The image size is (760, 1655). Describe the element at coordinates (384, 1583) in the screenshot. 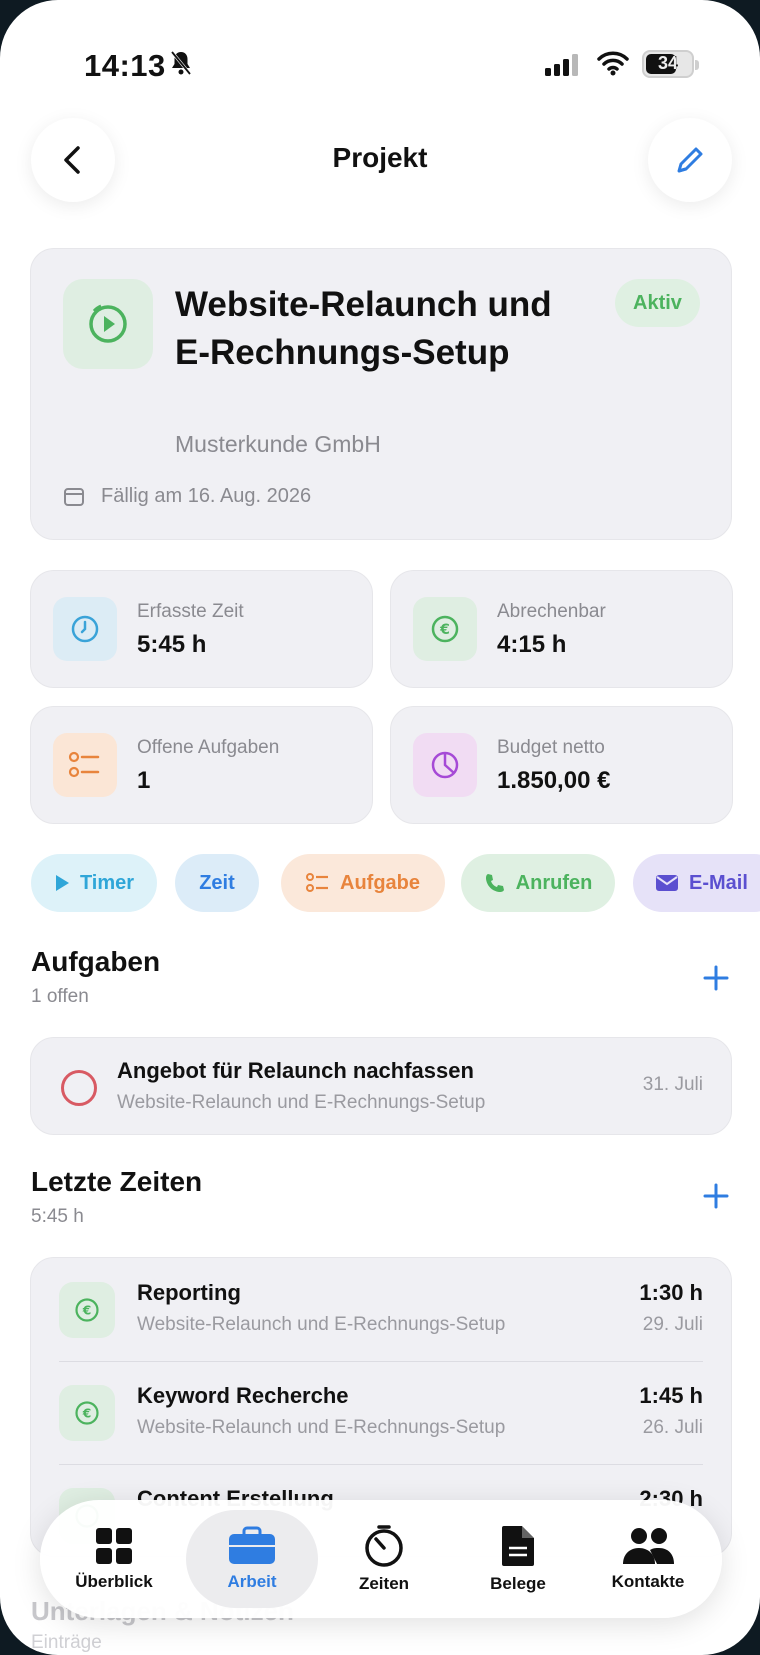

I see `tab-label: Zeiten` at that location.